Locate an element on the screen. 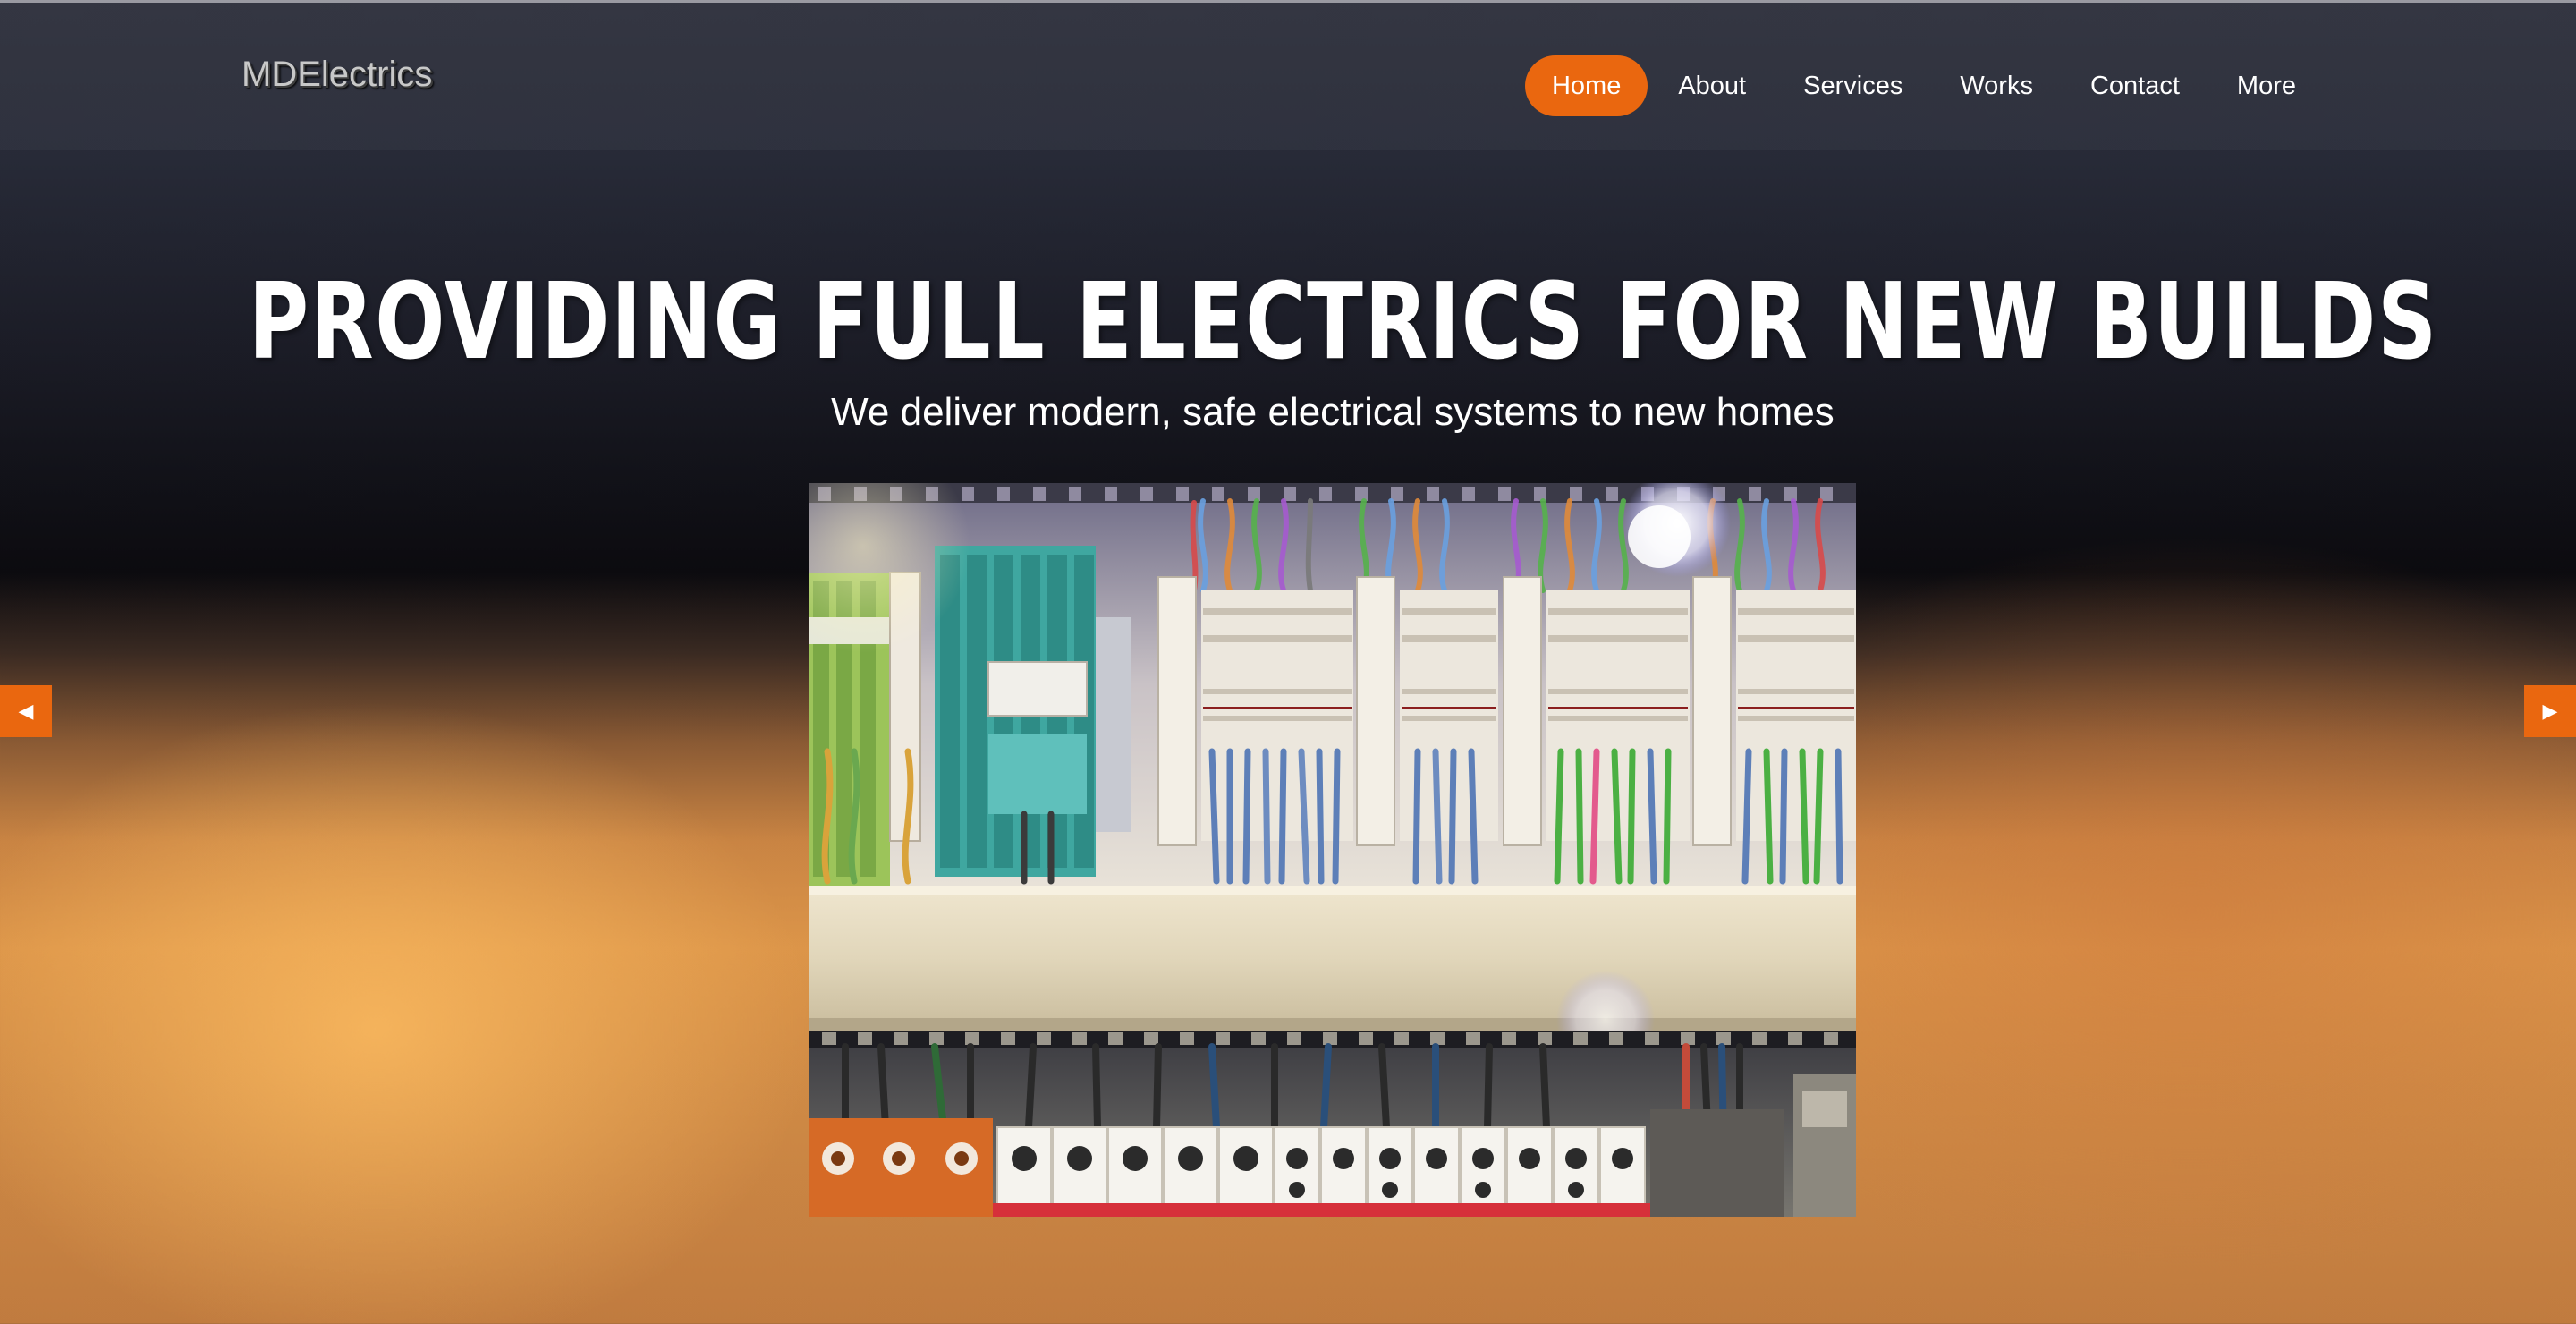  nav-more: More is located at coordinates (2266, 85).